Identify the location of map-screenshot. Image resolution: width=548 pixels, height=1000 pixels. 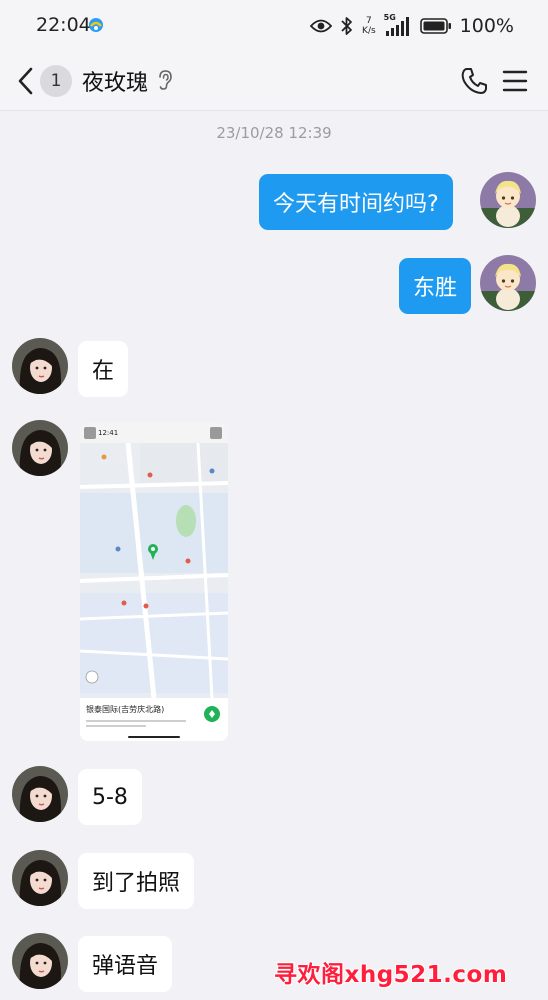
(154, 582).